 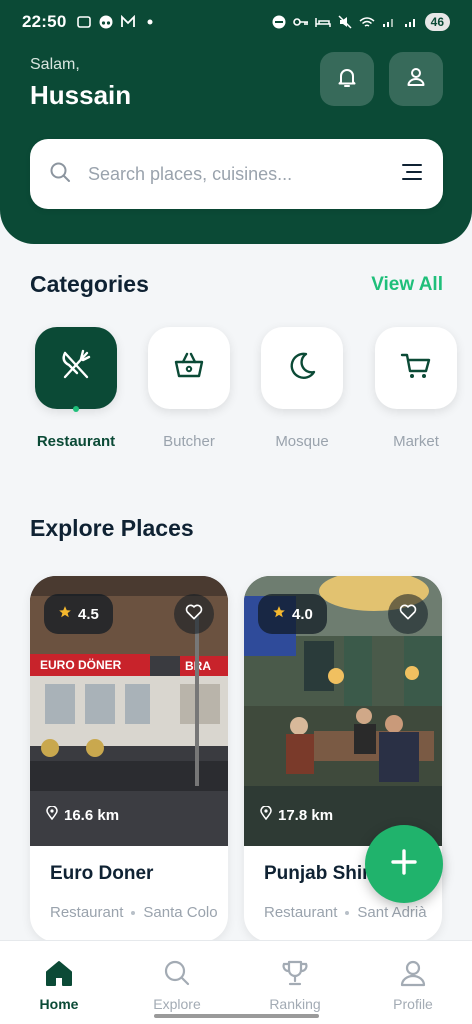 I want to click on battery-indicator: 46, so click(x=437, y=22).